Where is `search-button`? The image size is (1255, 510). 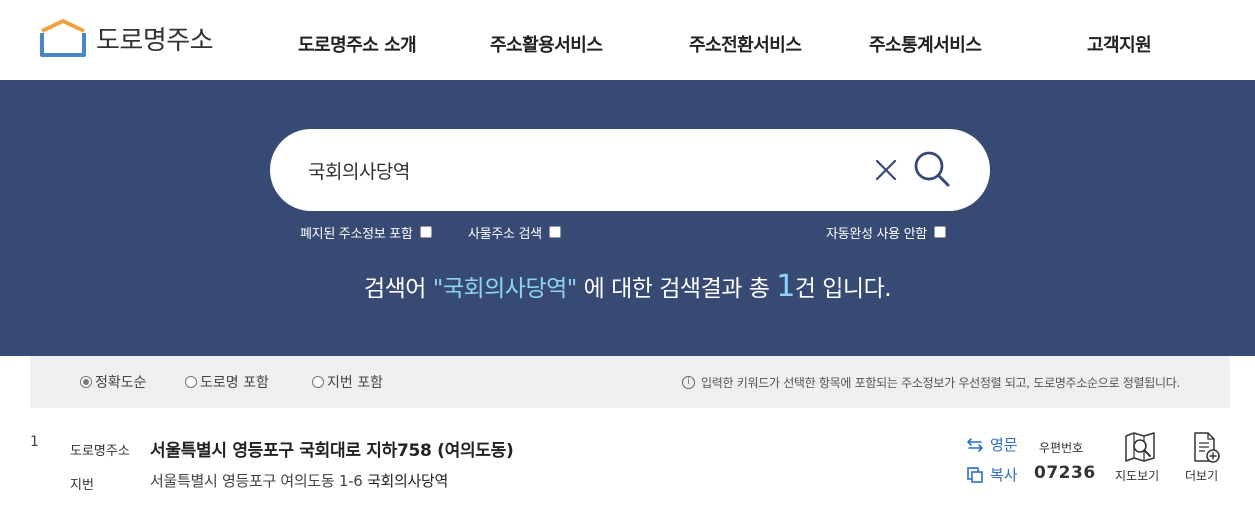 search-button is located at coordinates (932, 169).